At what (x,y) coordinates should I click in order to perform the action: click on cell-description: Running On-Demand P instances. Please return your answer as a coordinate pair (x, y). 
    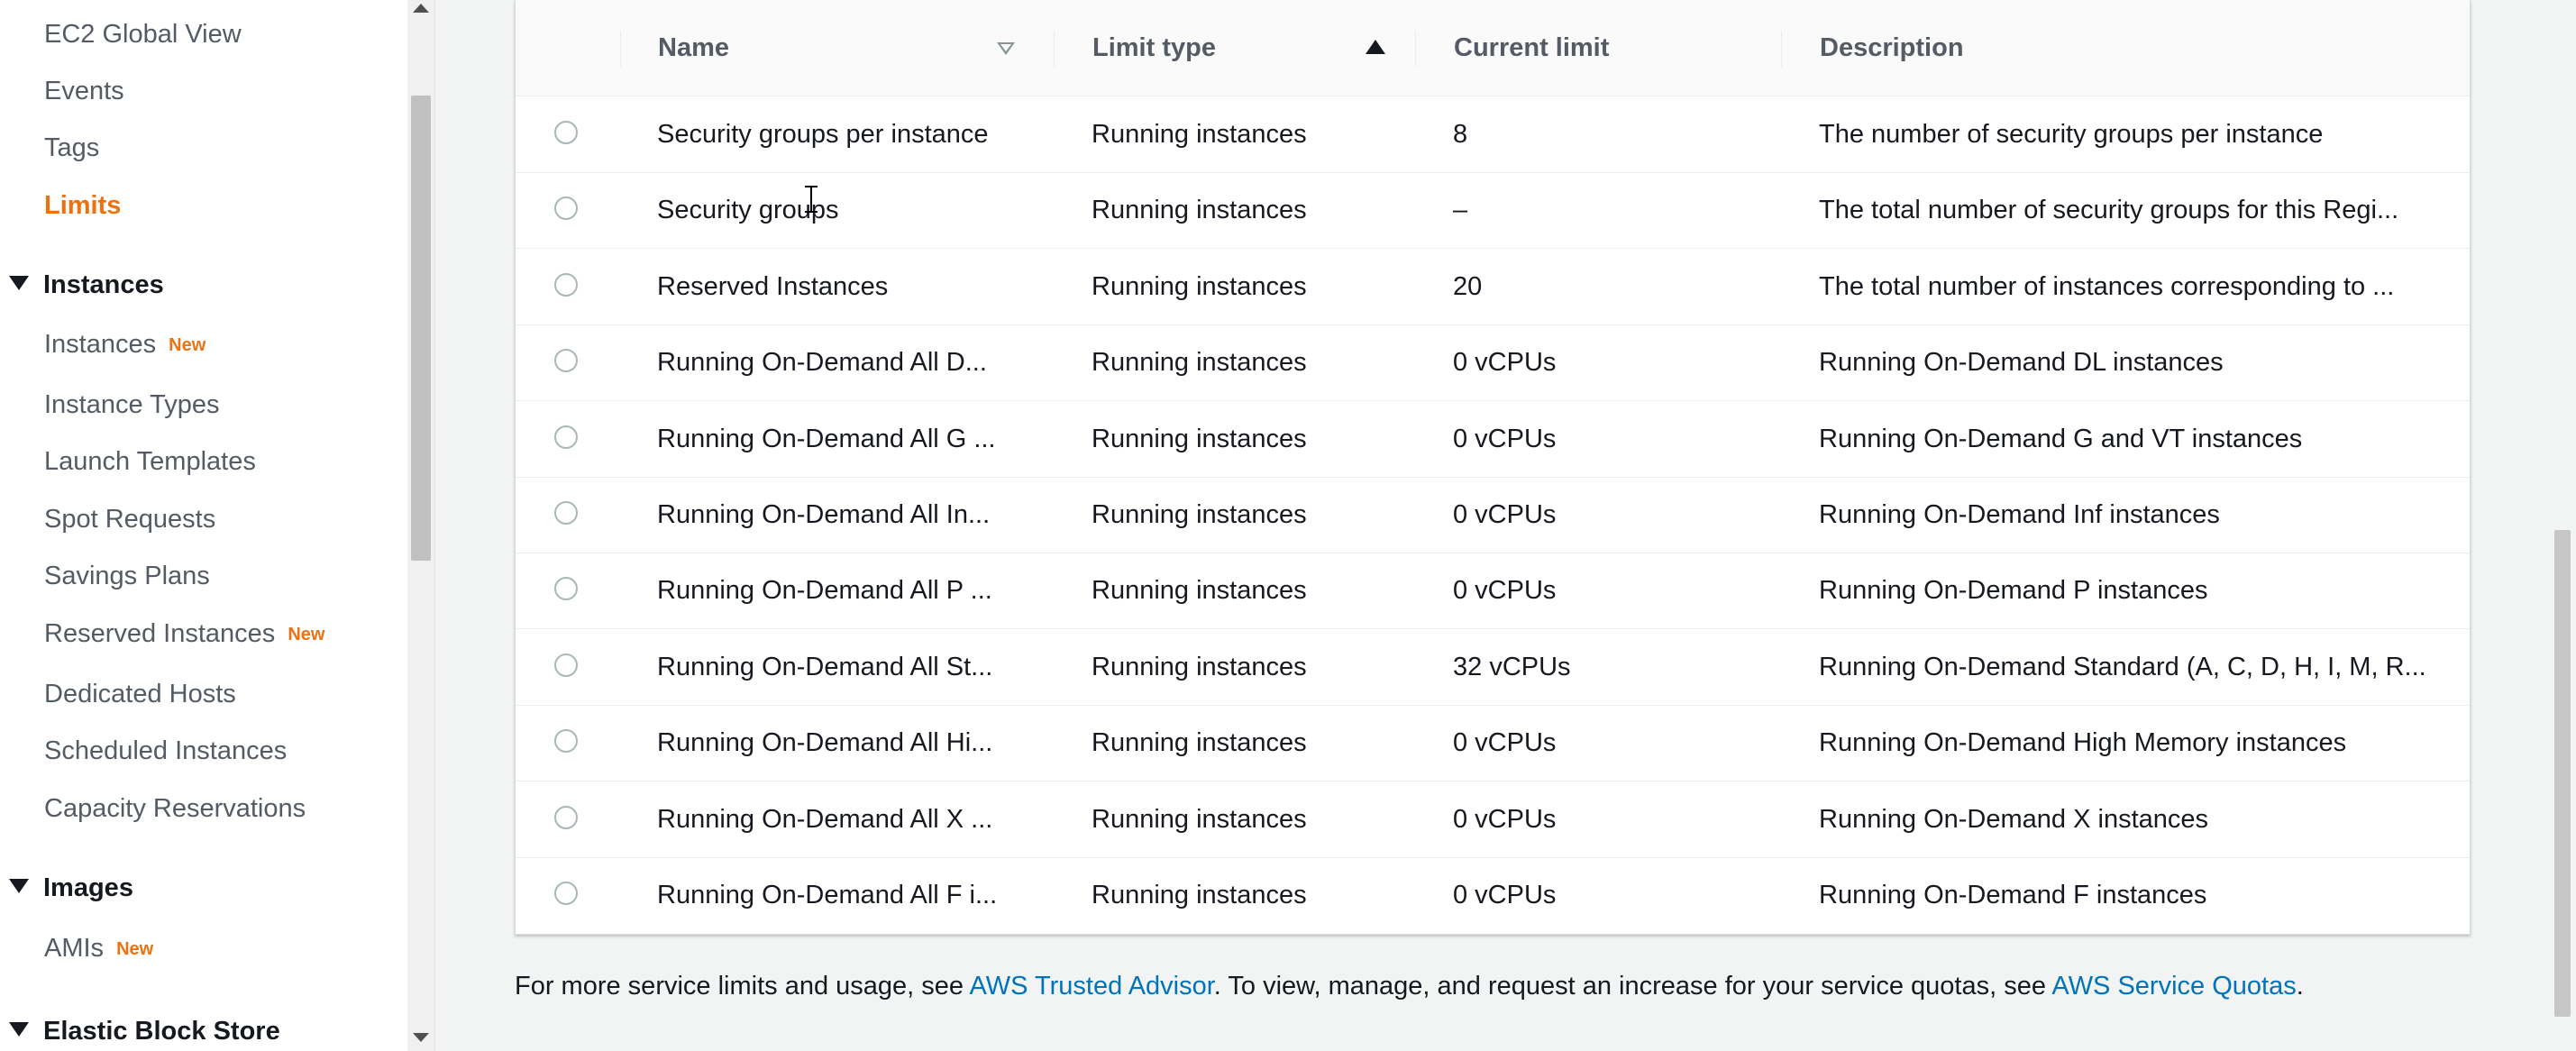
    Looking at the image, I should click on (2013, 591).